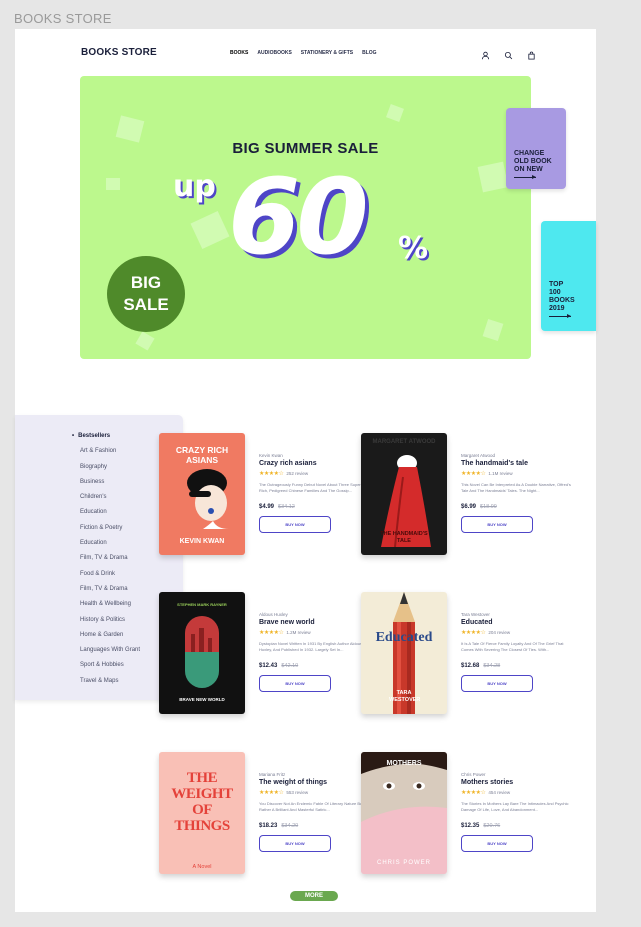  Describe the element at coordinates (202, 455) in the screenshot. I see `cover-title: CRAZY RICH ASIANS` at that location.